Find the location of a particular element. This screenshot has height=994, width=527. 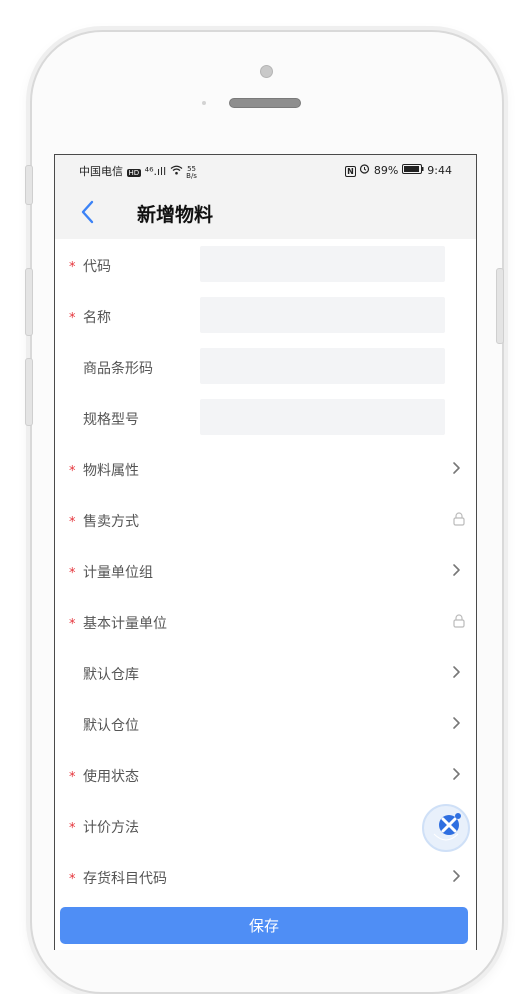

field-label: 默认仓库 is located at coordinates (104, 674).